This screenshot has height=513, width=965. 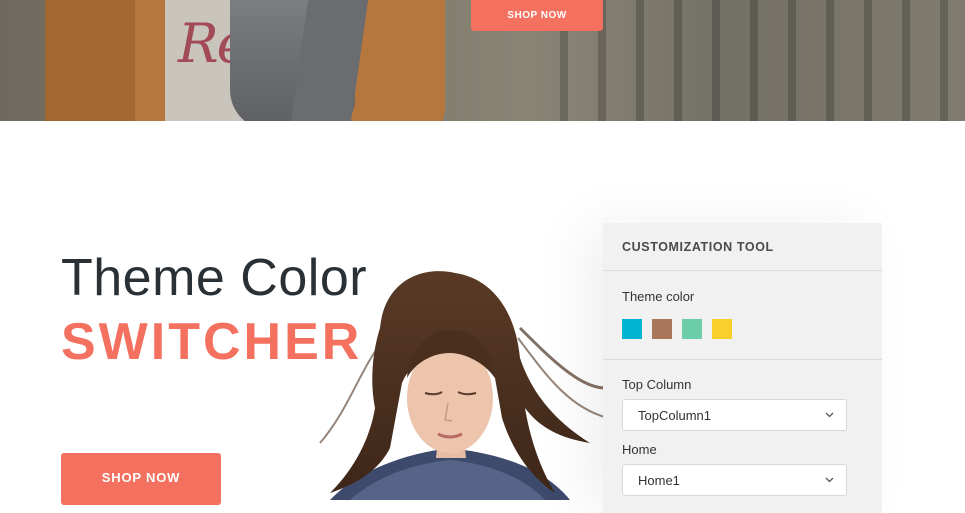 What do you see at coordinates (722, 329) in the screenshot?
I see `swatch-yellow` at bounding box center [722, 329].